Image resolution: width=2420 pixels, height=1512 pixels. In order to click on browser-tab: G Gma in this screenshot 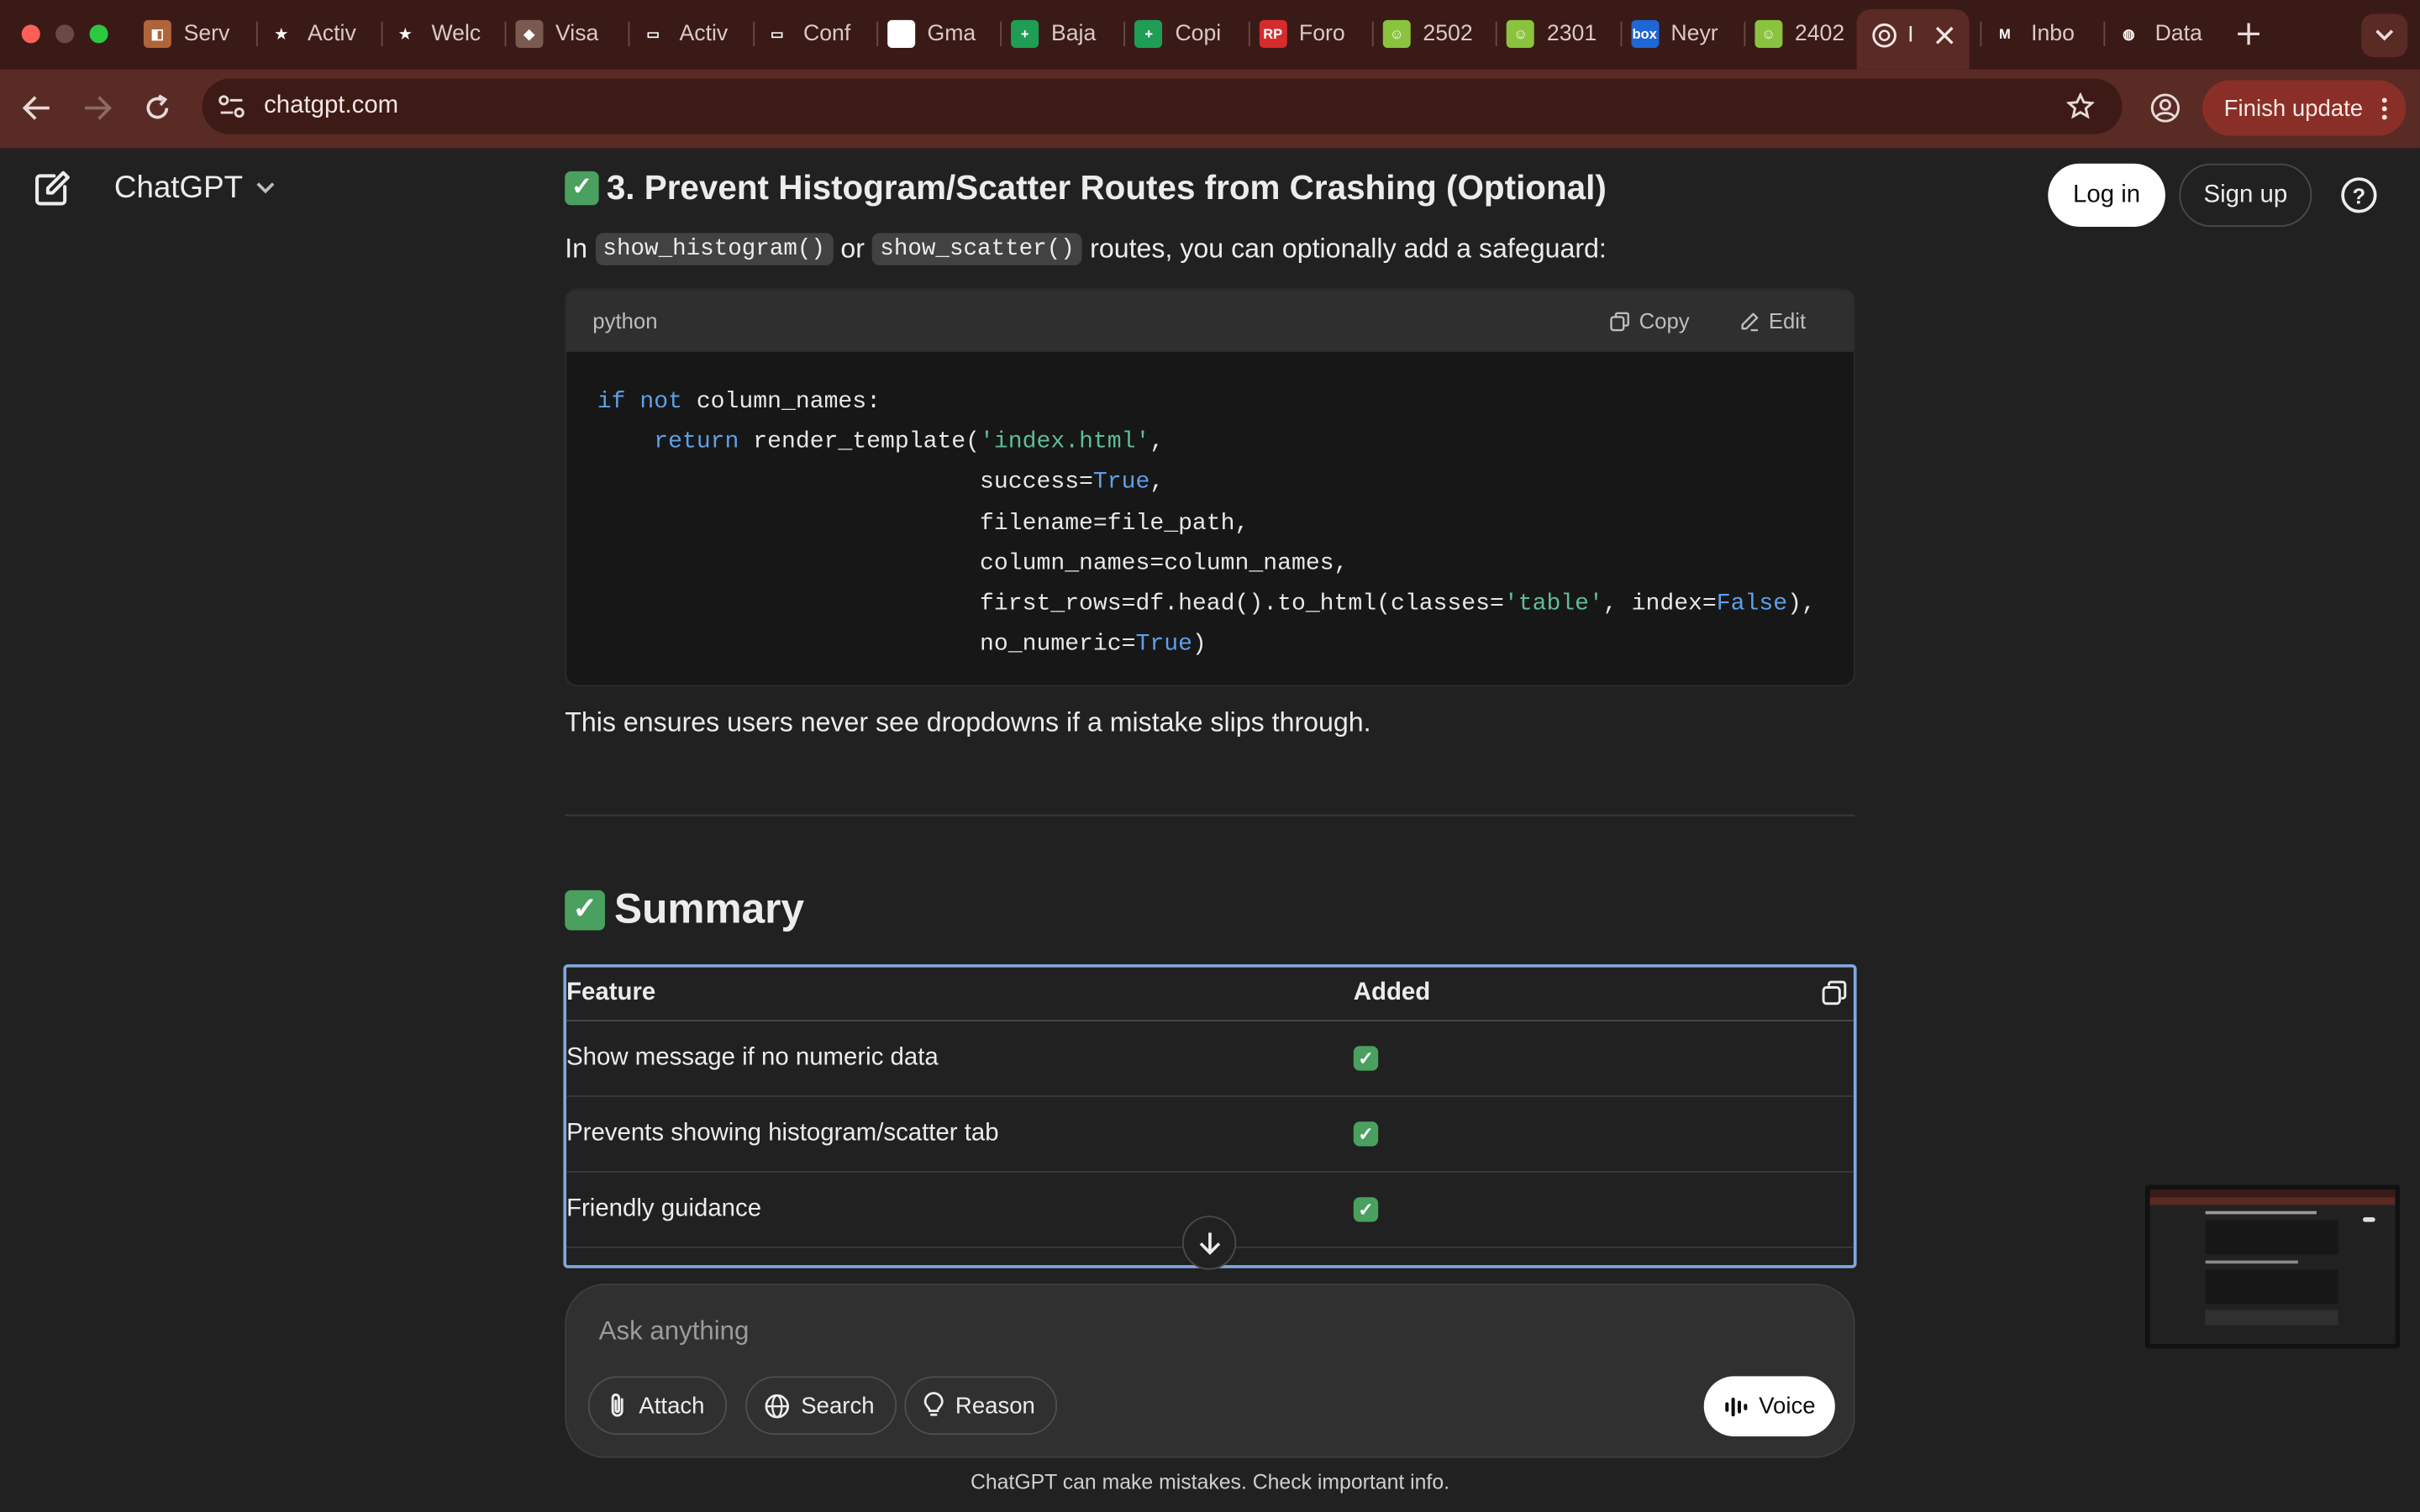, I will do `click(939, 34)`.